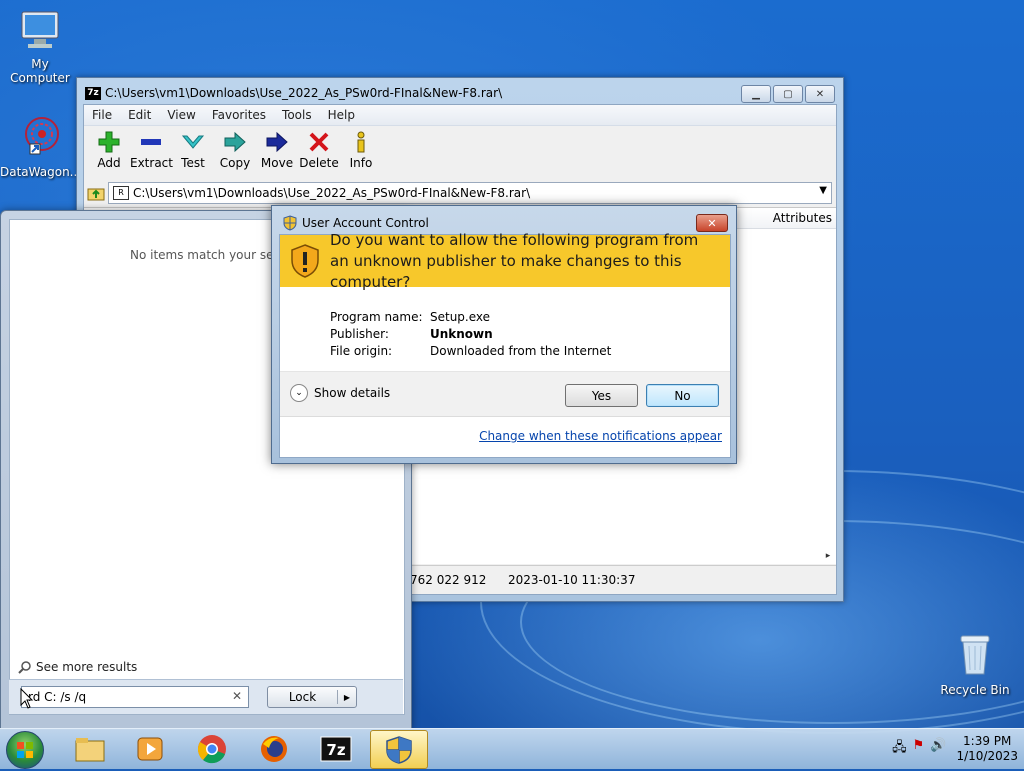 The image size is (1024, 771). I want to click on clock-date: 1/10/2023, so click(987, 756).